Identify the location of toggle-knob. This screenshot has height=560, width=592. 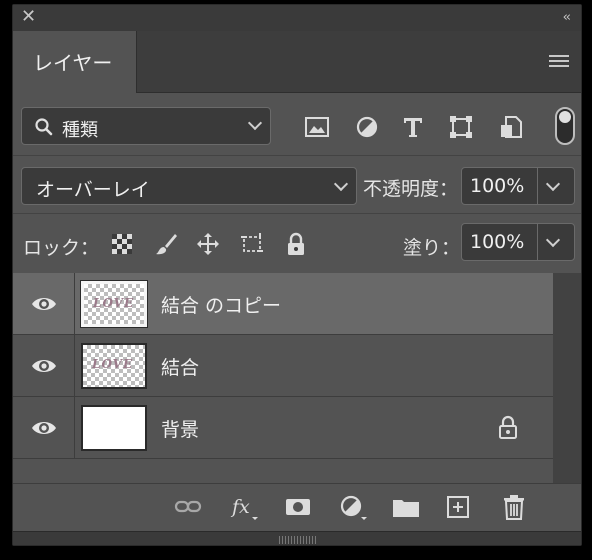
(565, 117).